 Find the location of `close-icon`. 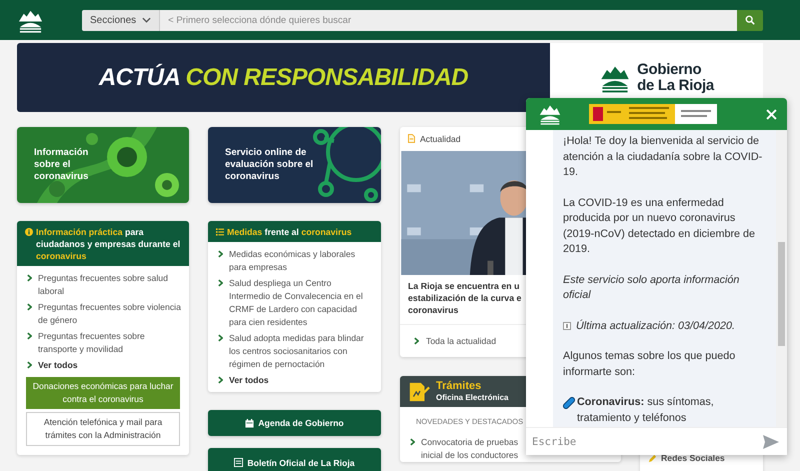

close-icon is located at coordinates (771, 114).